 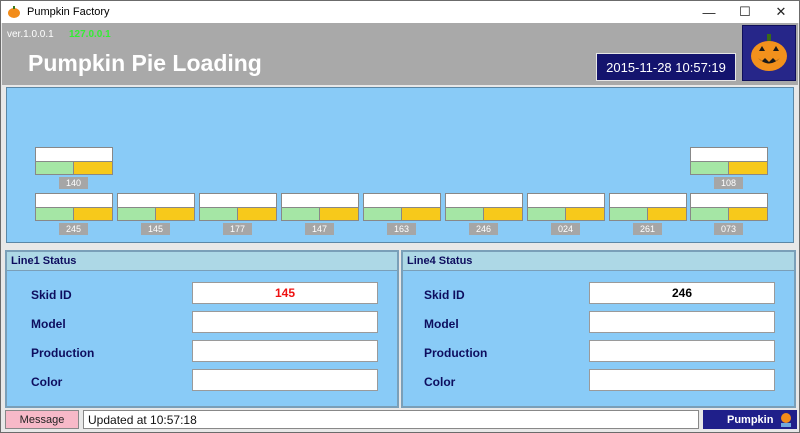 What do you see at coordinates (728, 183) in the screenshot?
I see `skid-number: 108` at bounding box center [728, 183].